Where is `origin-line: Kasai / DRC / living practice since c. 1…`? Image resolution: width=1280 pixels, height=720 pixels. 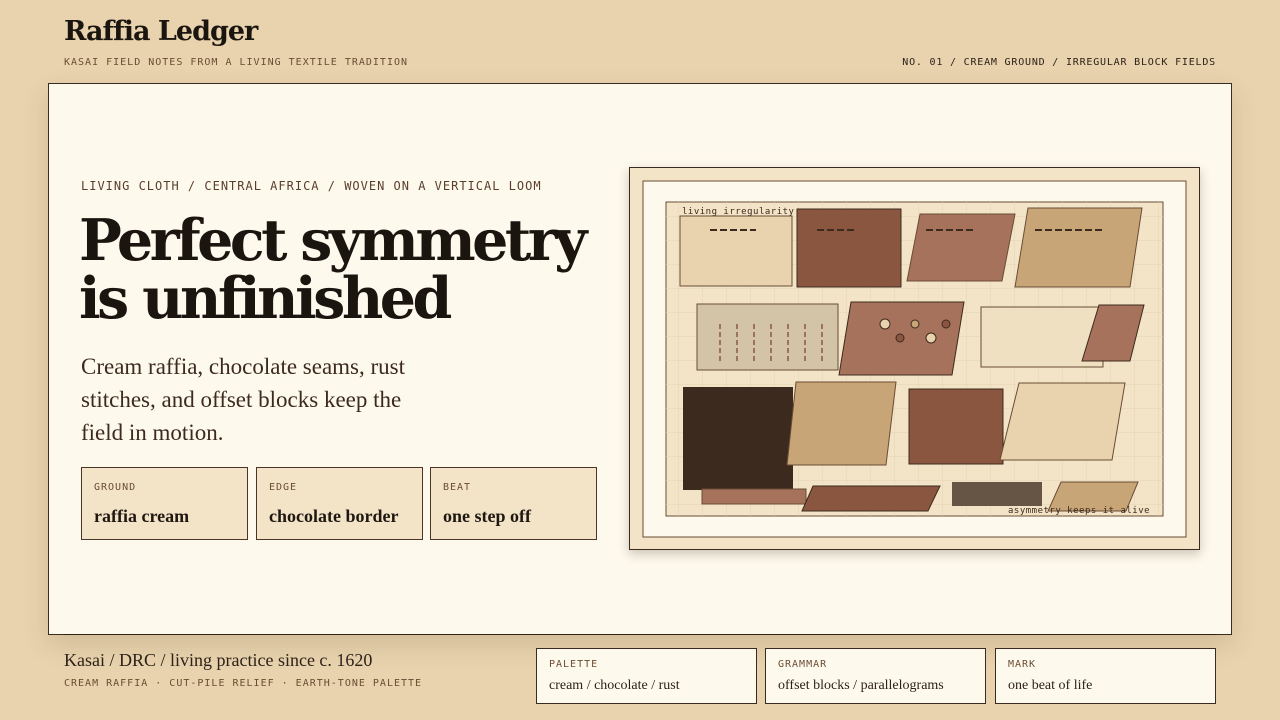
origin-line: Kasai / DRC / living practice since c. 1… is located at coordinates (218, 660).